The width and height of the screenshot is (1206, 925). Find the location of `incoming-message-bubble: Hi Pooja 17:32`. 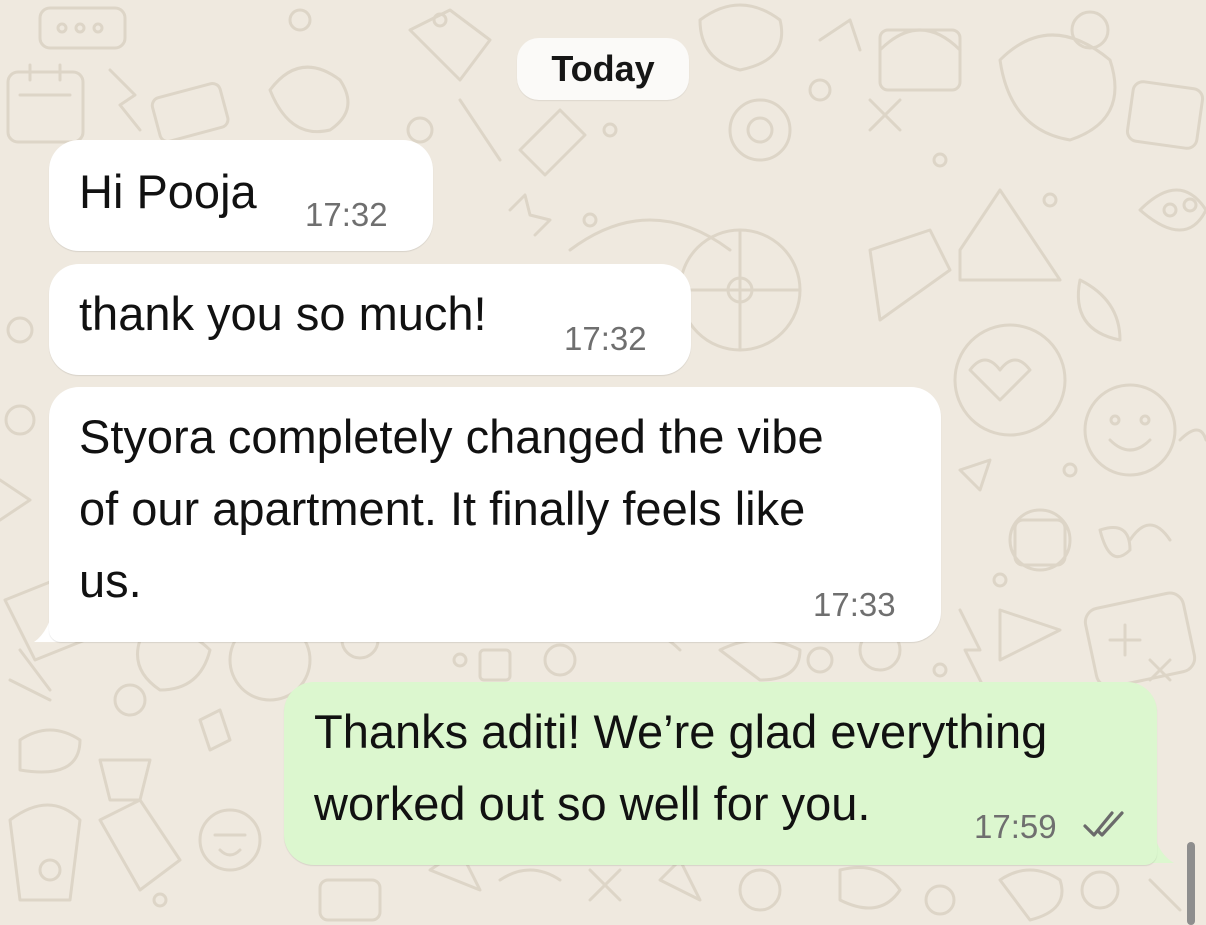

incoming-message-bubble: Hi Pooja 17:32 is located at coordinates (241, 195).